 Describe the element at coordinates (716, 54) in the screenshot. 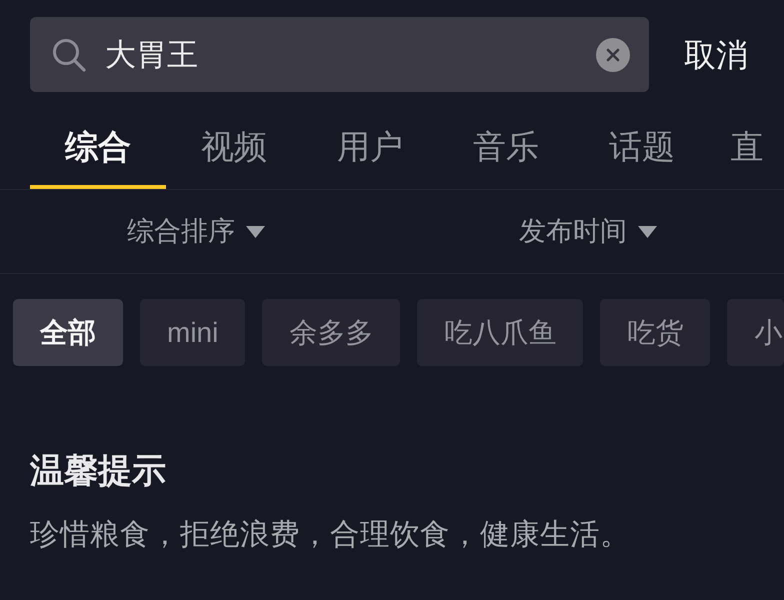

I see `cancel-button: 取消` at that location.